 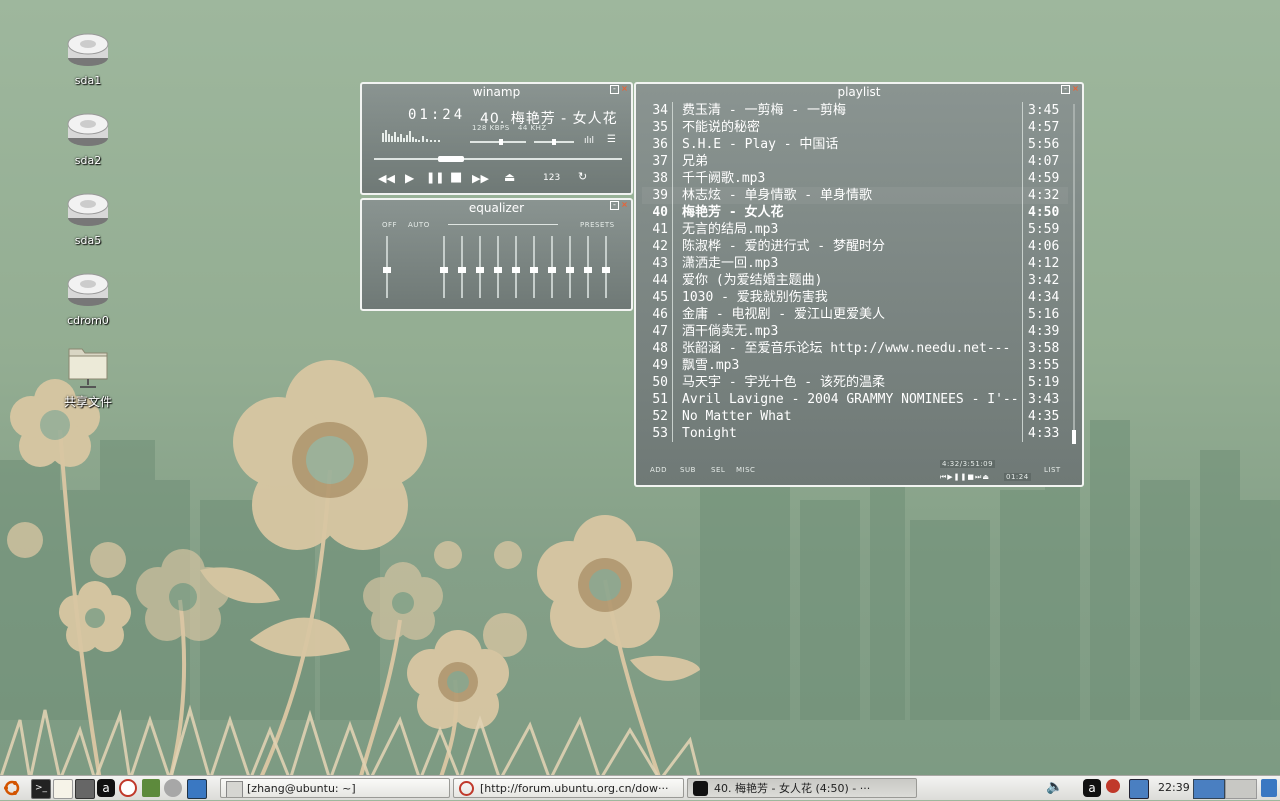 What do you see at coordinates (688, 470) in the screenshot?
I see `sub-button: SUB` at bounding box center [688, 470].